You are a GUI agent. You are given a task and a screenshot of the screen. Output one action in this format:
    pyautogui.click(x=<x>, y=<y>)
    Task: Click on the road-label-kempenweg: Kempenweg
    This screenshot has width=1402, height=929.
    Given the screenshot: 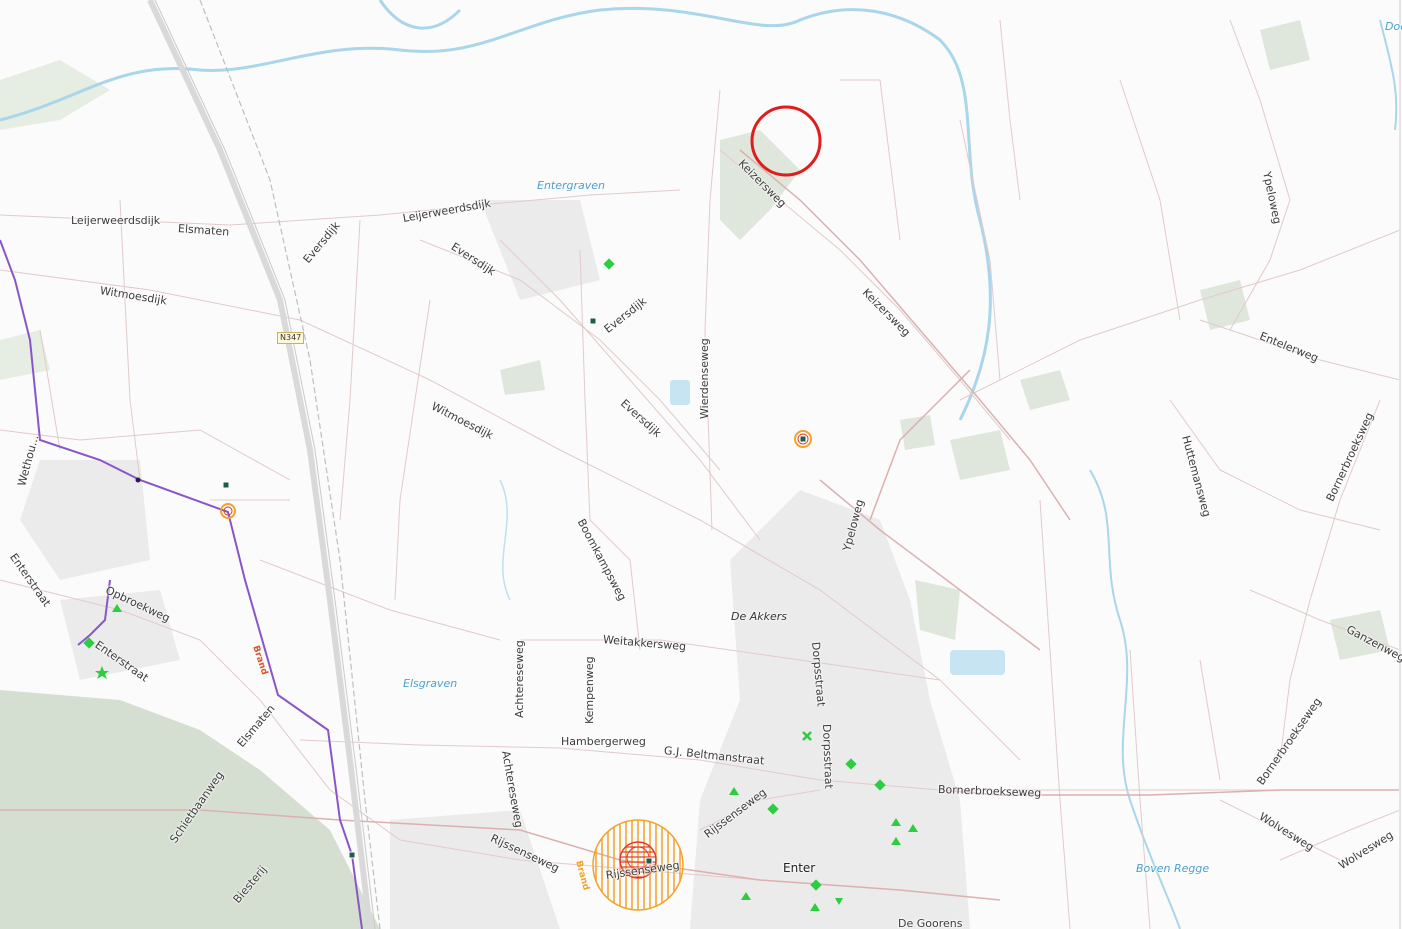 What is the action you would take?
    pyautogui.click(x=589, y=690)
    